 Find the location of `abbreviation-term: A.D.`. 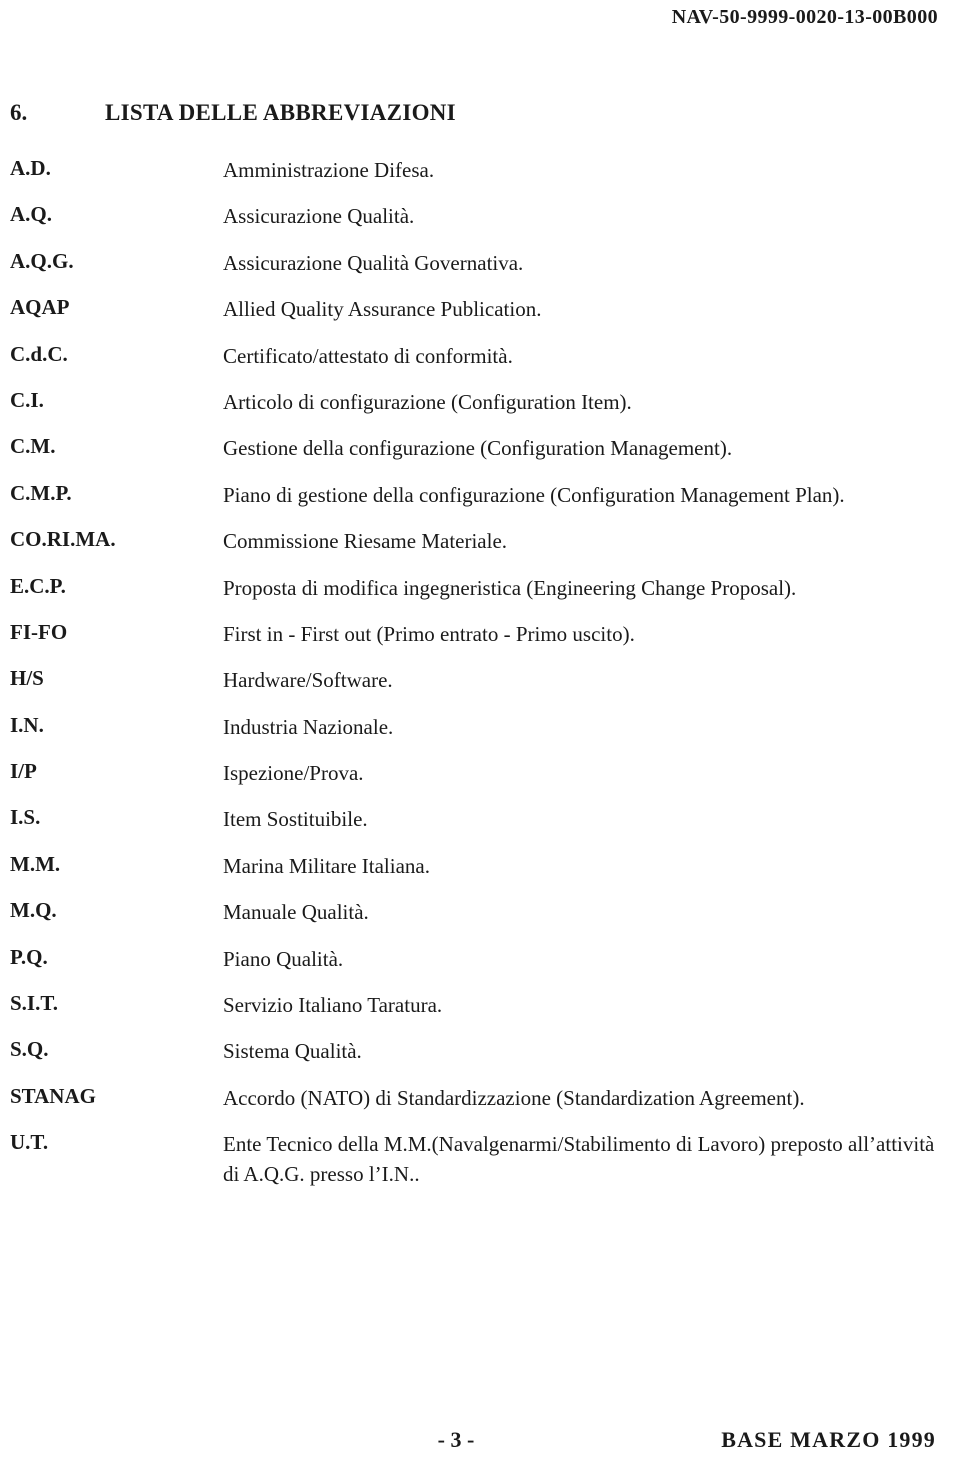

abbreviation-term: A.D. is located at coordinates (30, 168).